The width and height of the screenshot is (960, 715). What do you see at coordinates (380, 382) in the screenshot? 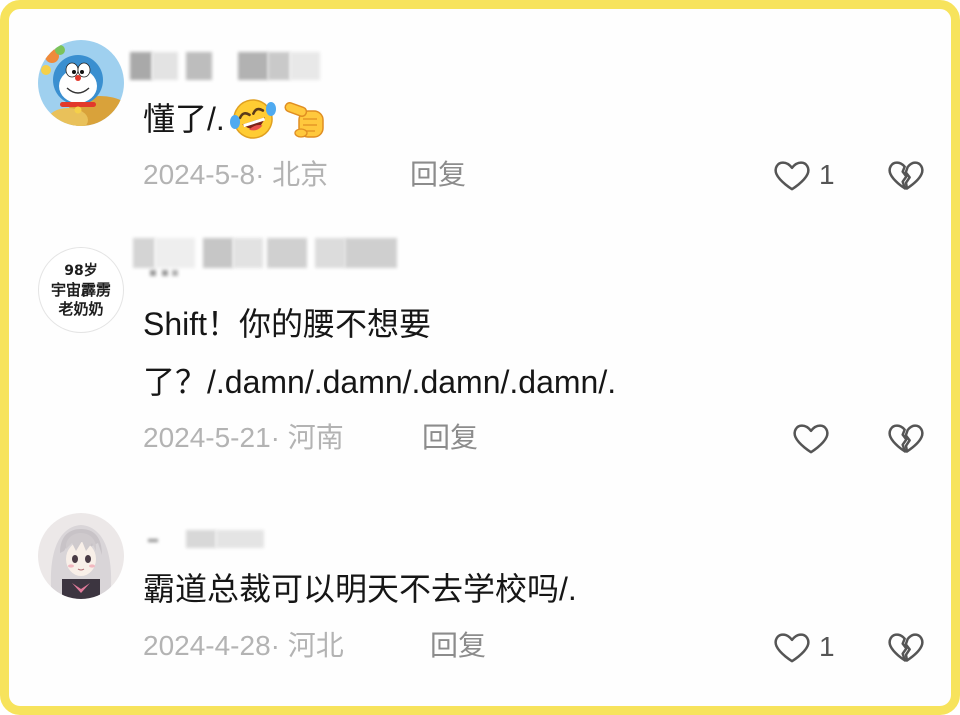
I see `comment-text-line: 了？/.damn/.damn/.damn/.damn/.` at bounding box center [380, 382].